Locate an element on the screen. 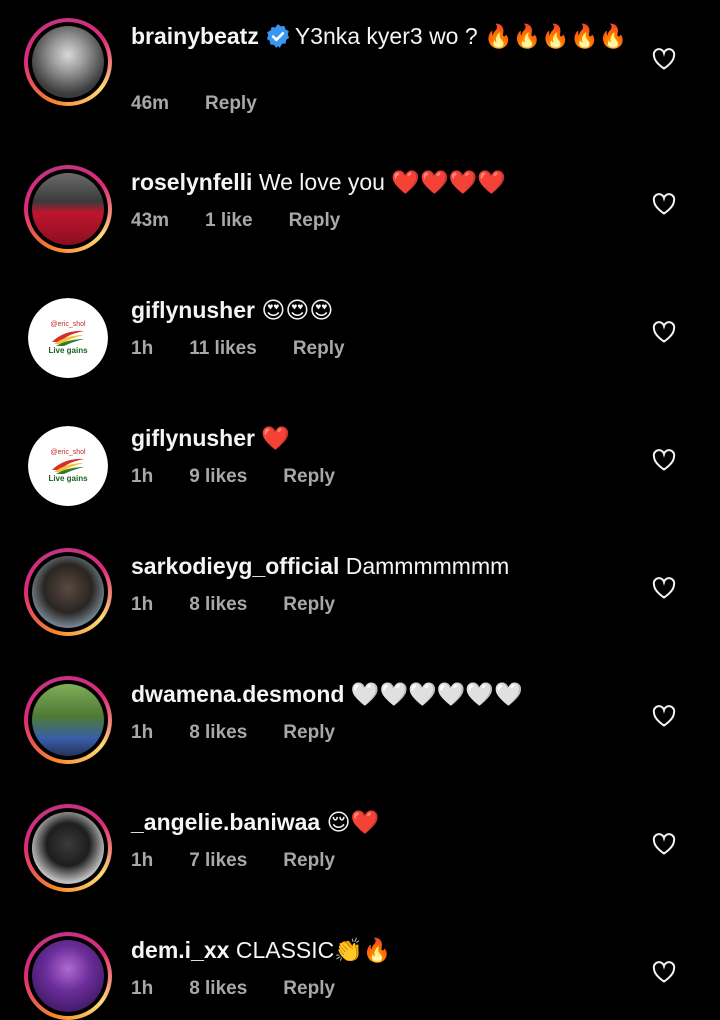 This screenshot has width=720, height=1020. likes-count: 11 likes is located at coordinates (223, 349).